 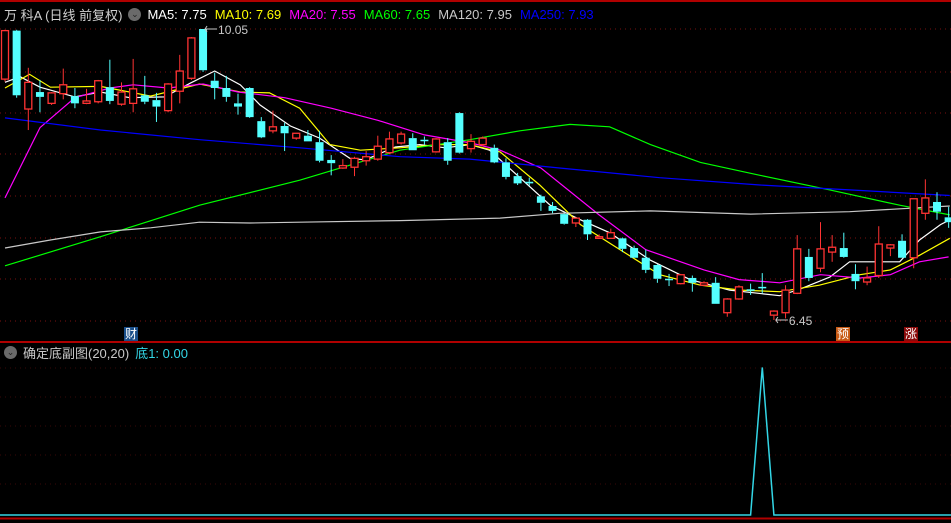 What do you see at coordinates (63, 15) in the screenshot?
I see `stock-title: 万 科A (日线 前复权)` at bounding box center [63, 15].